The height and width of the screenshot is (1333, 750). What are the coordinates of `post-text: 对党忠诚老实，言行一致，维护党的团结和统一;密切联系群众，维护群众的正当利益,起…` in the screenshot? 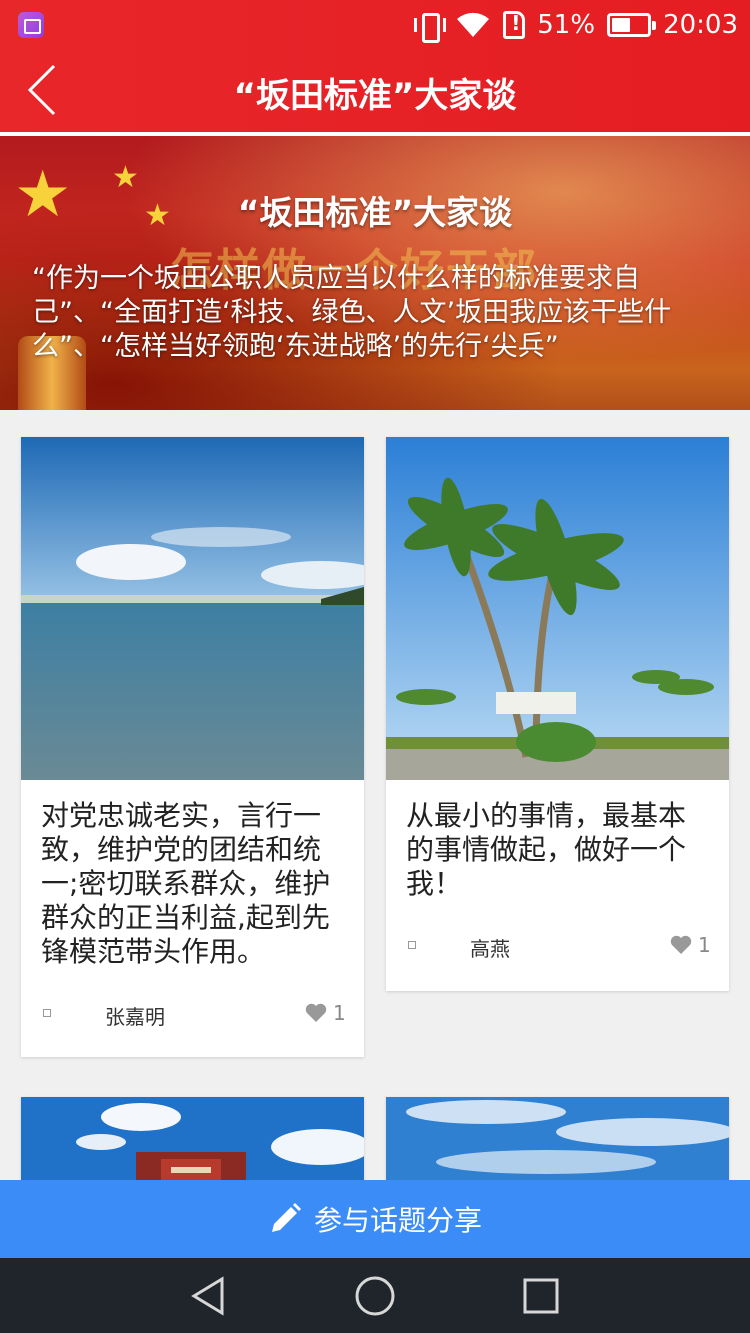 It's located at (186, 883).